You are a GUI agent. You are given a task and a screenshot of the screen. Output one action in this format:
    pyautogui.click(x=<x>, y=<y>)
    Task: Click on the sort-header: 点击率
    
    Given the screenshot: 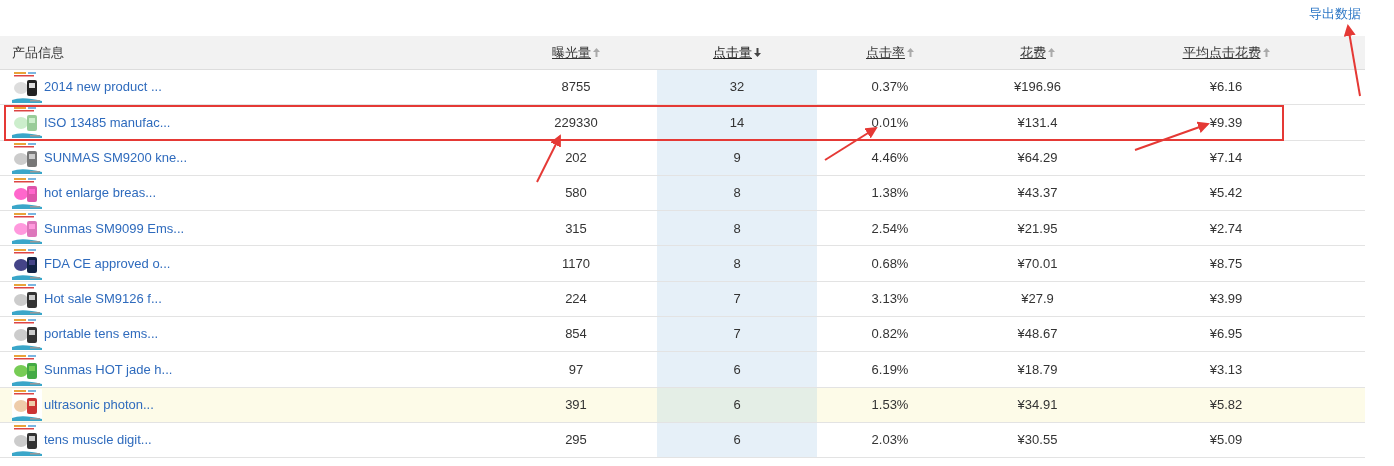 What is the action you would take?
    pyautogui.click(x=890, y=52)
    